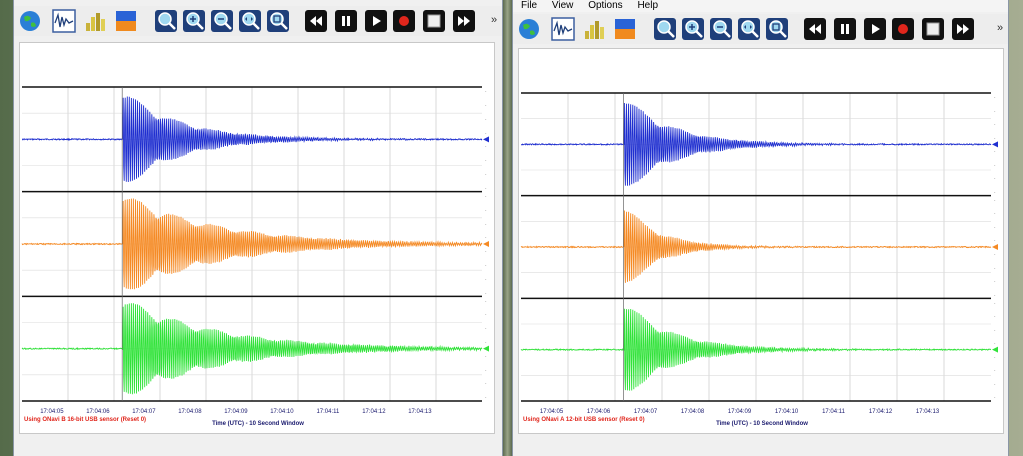  Describe the element at coordinates (881, 412) in the screenshot. I see `time-tick-label: 17:04:12` at that location.